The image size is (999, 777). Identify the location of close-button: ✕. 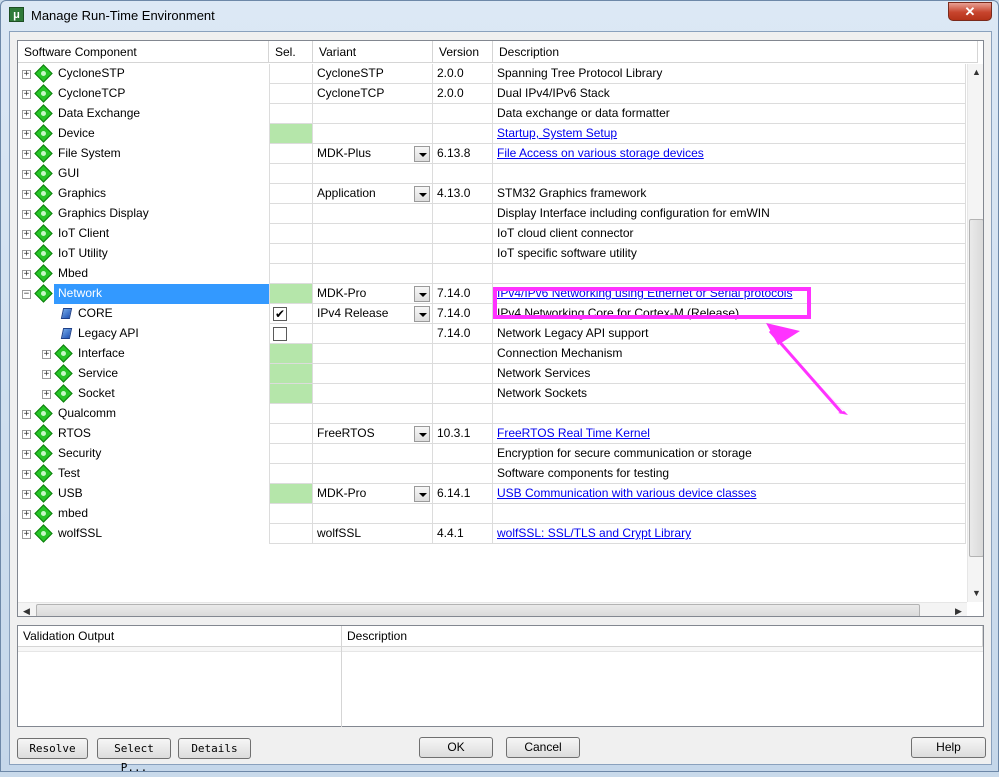
(970, 11).